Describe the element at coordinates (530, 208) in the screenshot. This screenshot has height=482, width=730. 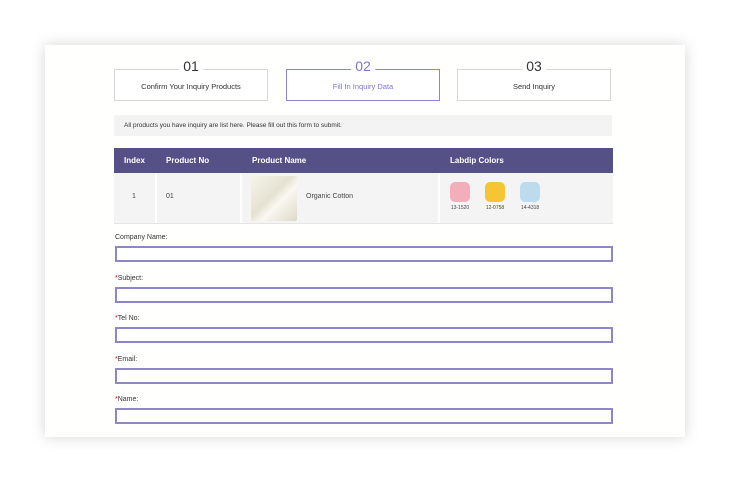
I see `swatch-code: 14-4318` at that location.